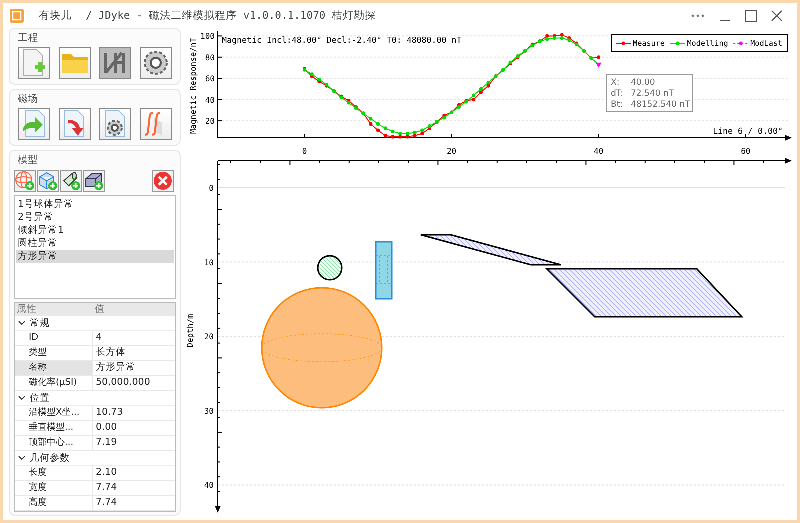 Image resolution: width=800 pixels, height=523 pixels. I want to click on property-value: 方形异常, so click(116, 368).